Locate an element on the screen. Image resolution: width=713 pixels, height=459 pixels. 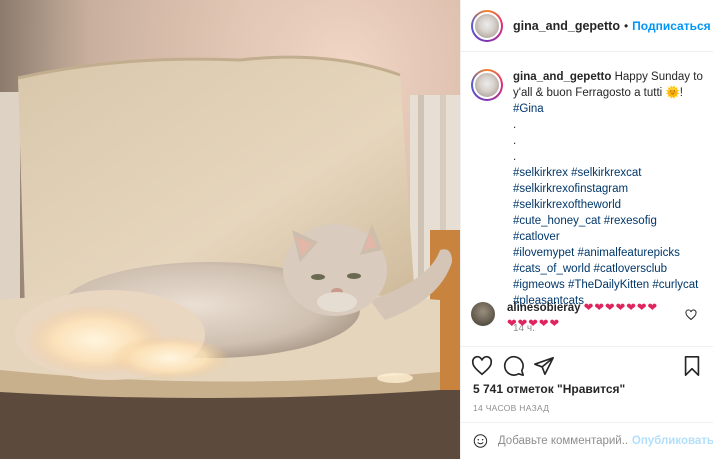
comment-icon is located at coordinates (514, 366).